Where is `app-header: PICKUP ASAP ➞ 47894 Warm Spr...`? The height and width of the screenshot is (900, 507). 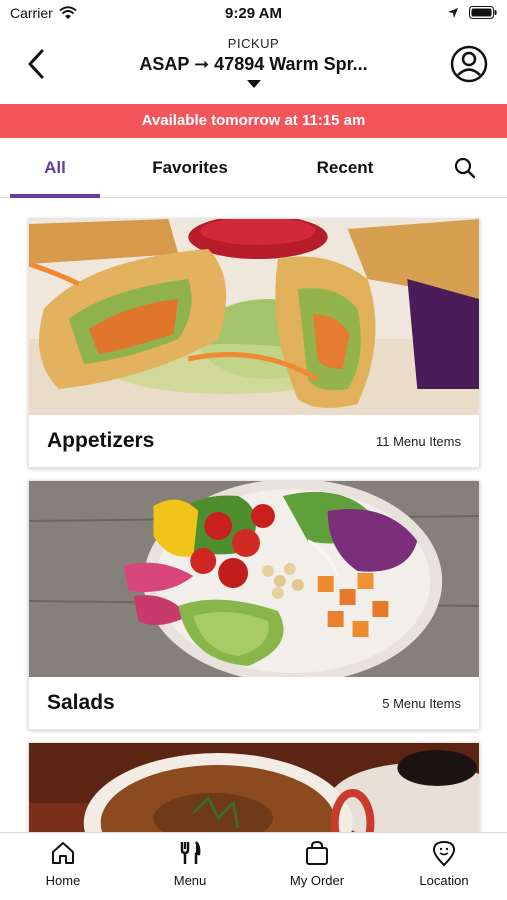 app-header: PICKUP ASAP ➞ 47894 Warm Spr... is located at coordinates (253, 66).